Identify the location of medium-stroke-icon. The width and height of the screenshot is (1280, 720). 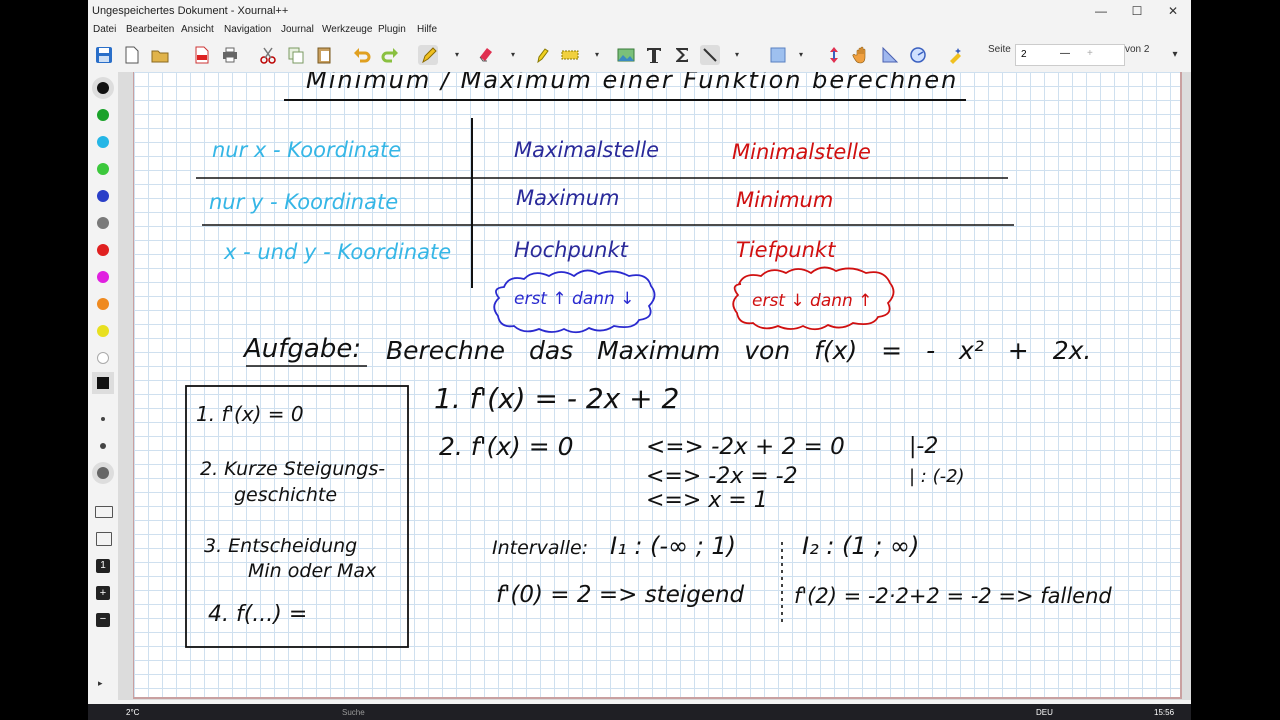
(103, 446).